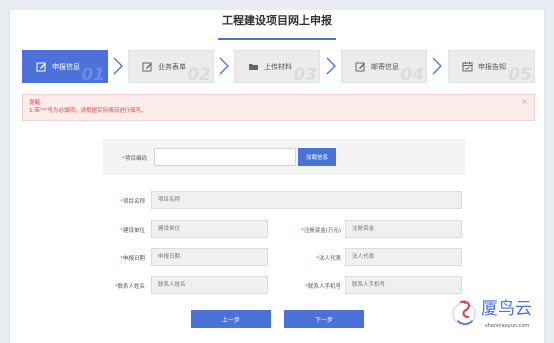  Describe the element at coordinates (209, 257) in the screenshot. I see `apply-date-field` at that location.